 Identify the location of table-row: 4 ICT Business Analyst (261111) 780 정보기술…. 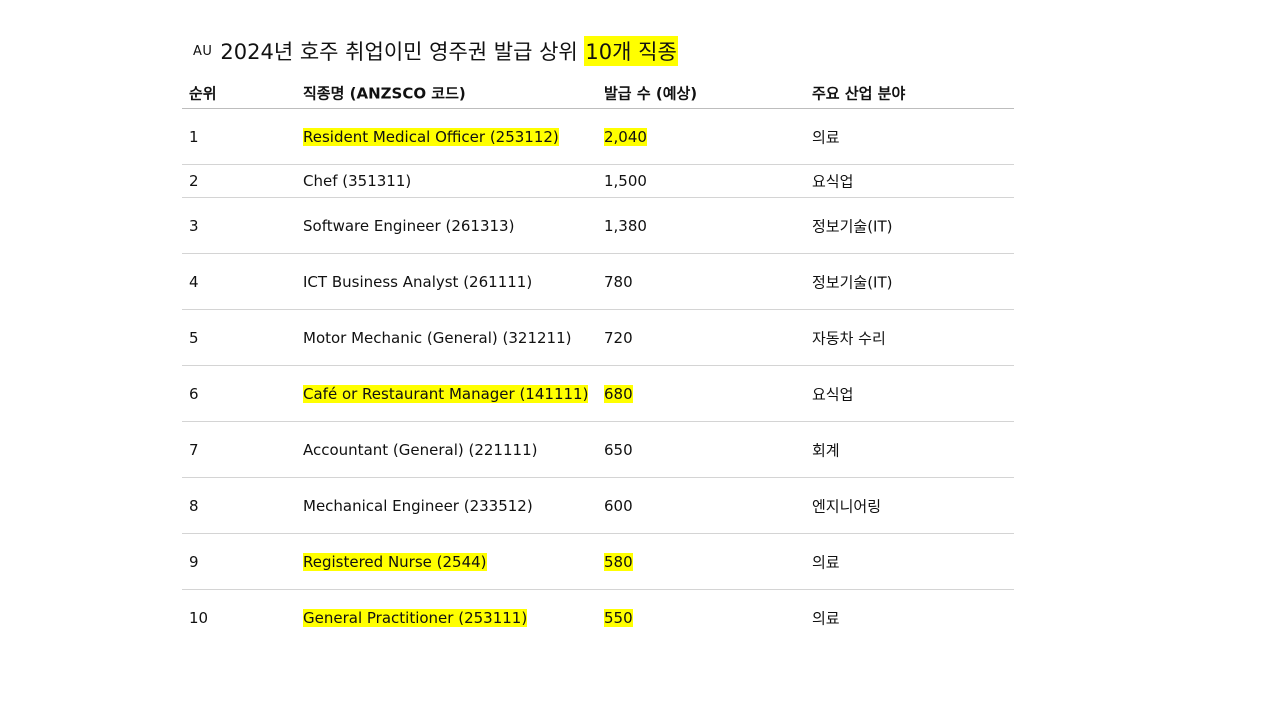
(598, 282).